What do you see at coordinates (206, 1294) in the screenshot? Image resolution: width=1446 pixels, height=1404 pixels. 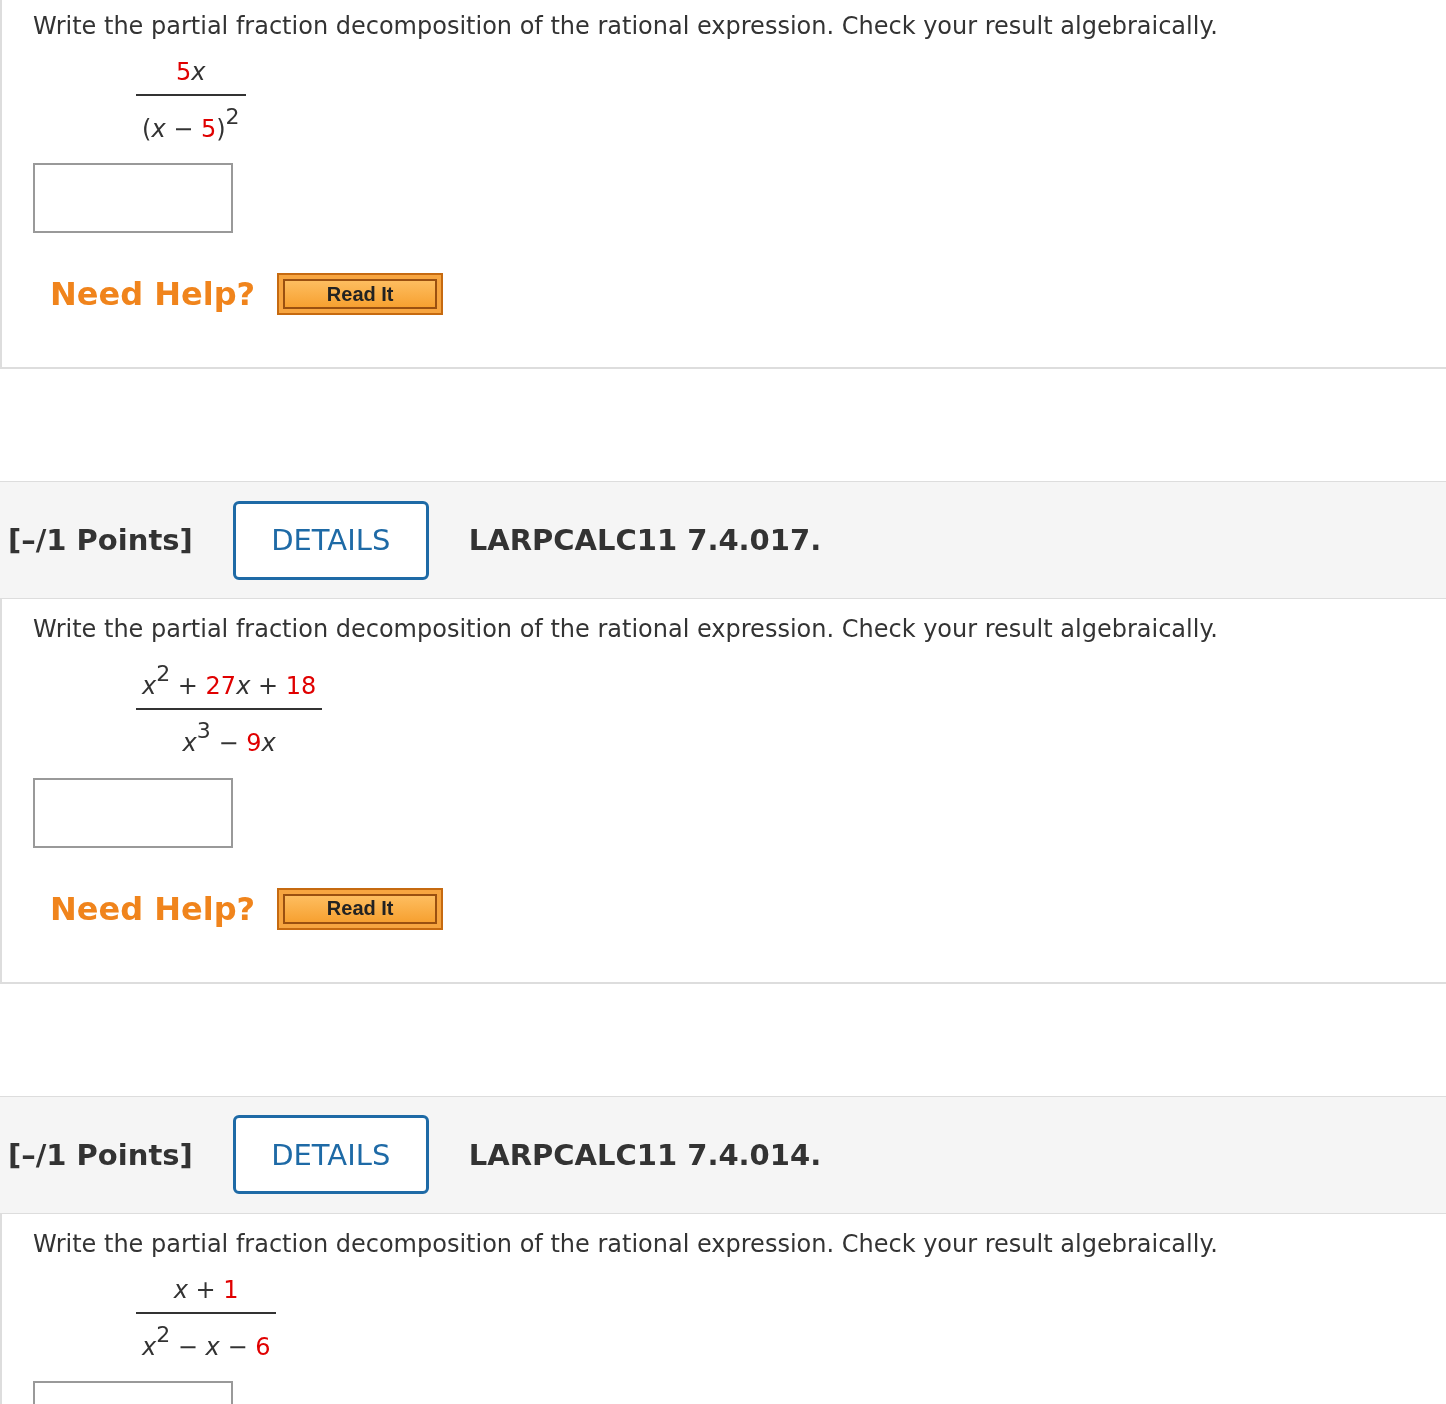 I see `fraction-numerator: x + 1` at bounding box center [206, 1294].